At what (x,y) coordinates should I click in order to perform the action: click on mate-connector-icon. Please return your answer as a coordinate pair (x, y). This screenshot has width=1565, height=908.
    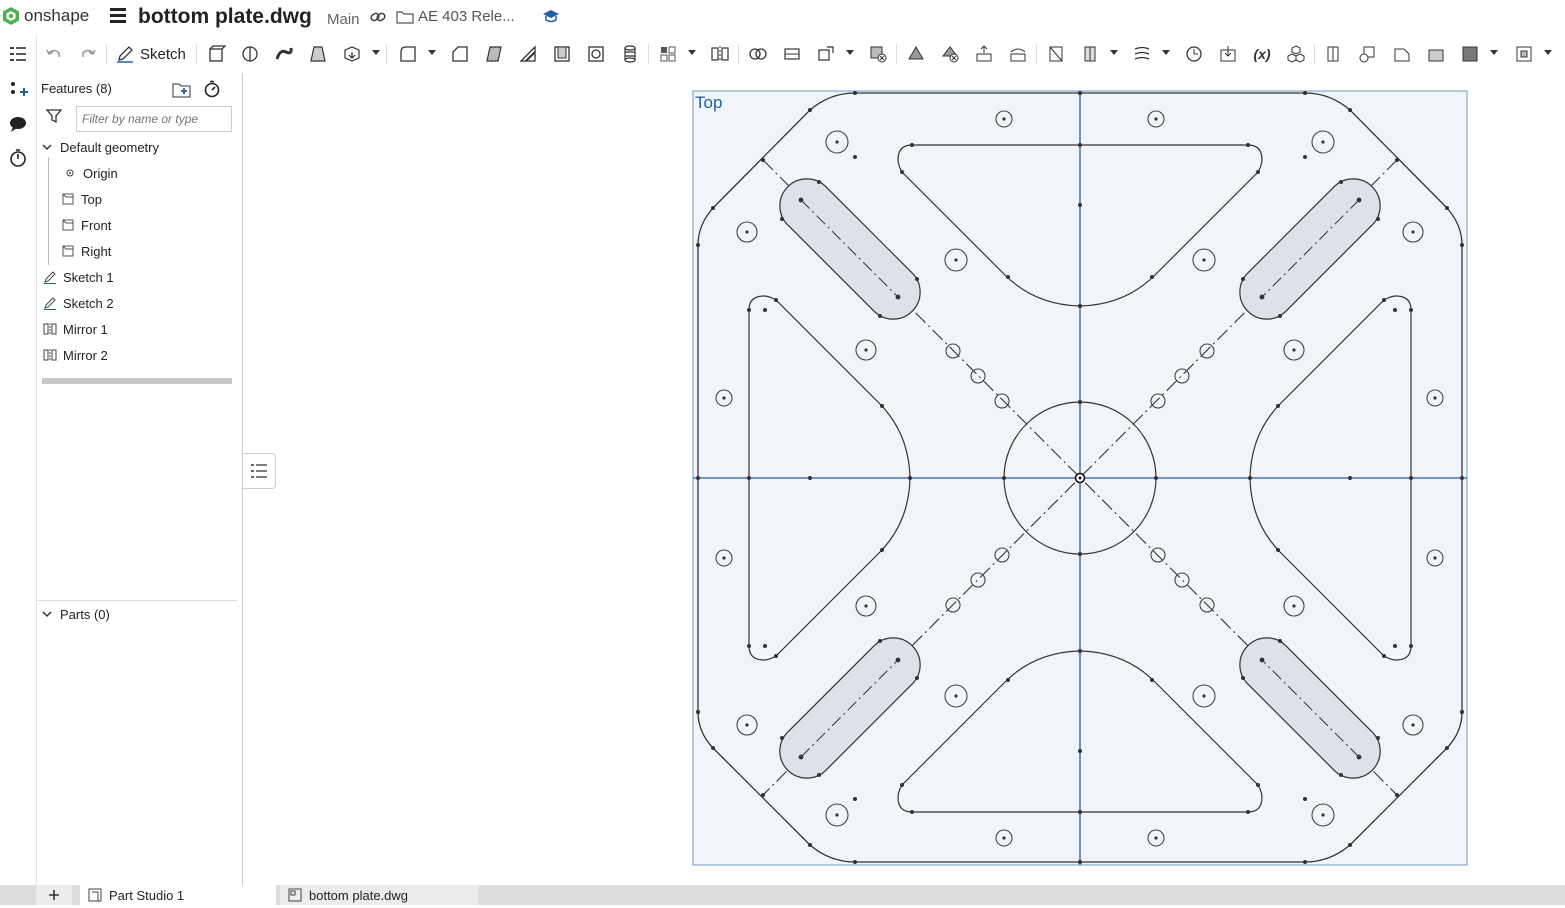
    Looking at the image, I should click on (1090, 54).